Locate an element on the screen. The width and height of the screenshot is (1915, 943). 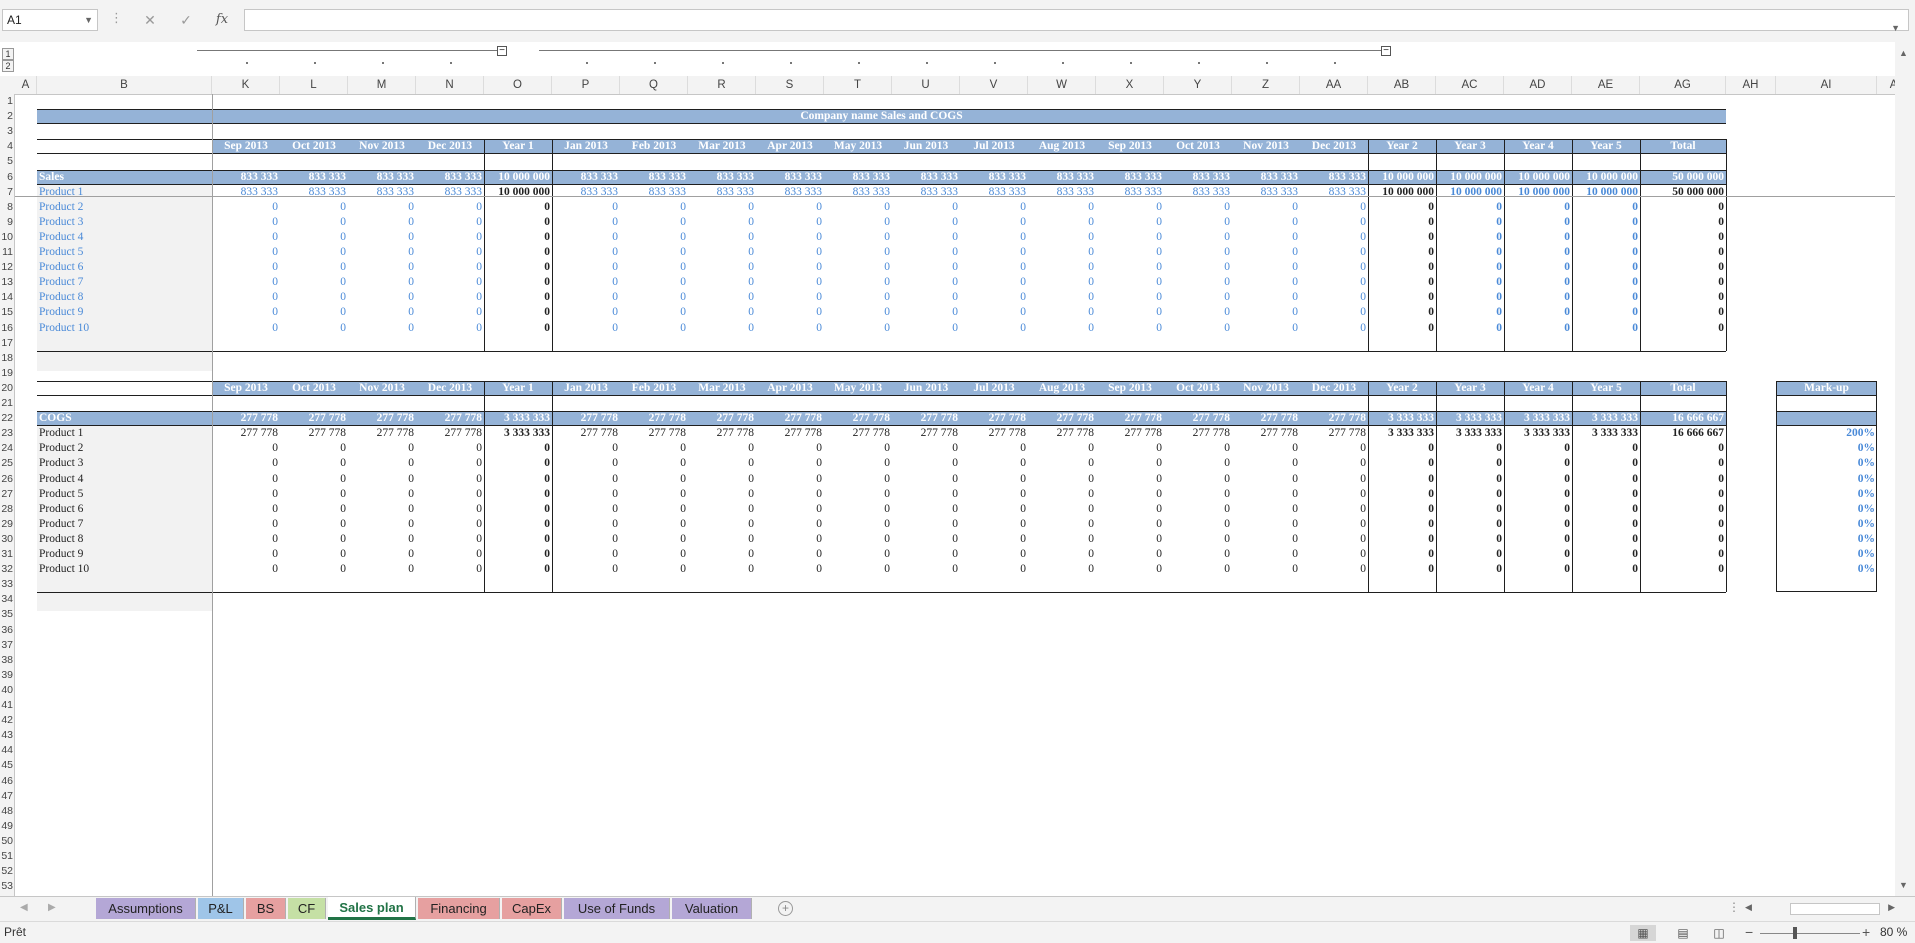
row-header: 19 is located at coordinates (7, 373).